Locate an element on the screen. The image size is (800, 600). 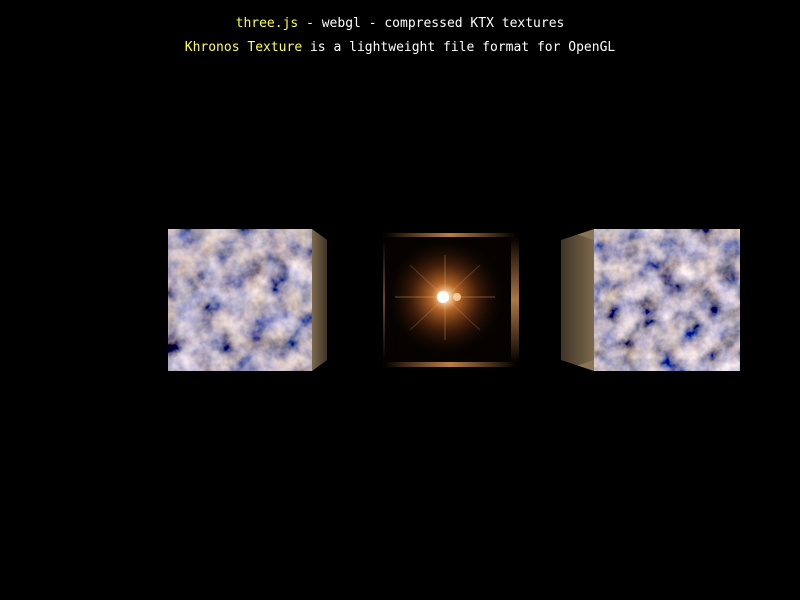
khronos-texture-link: Khronos Texture is located at coordinates (243, 47).